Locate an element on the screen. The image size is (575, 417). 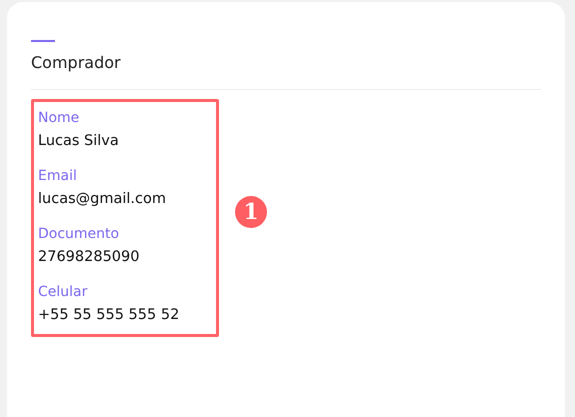
field-value: 27698285090 is located at coordinates (89, 257).